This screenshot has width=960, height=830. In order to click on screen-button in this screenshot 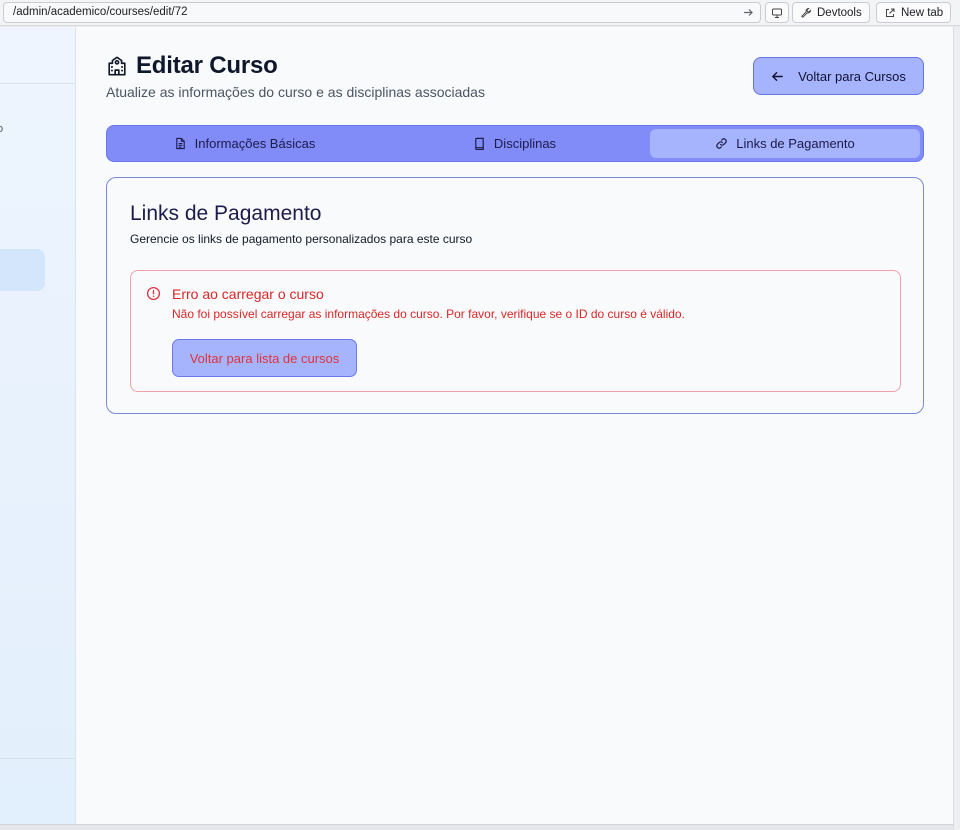, I will do `click(777, 12)`.